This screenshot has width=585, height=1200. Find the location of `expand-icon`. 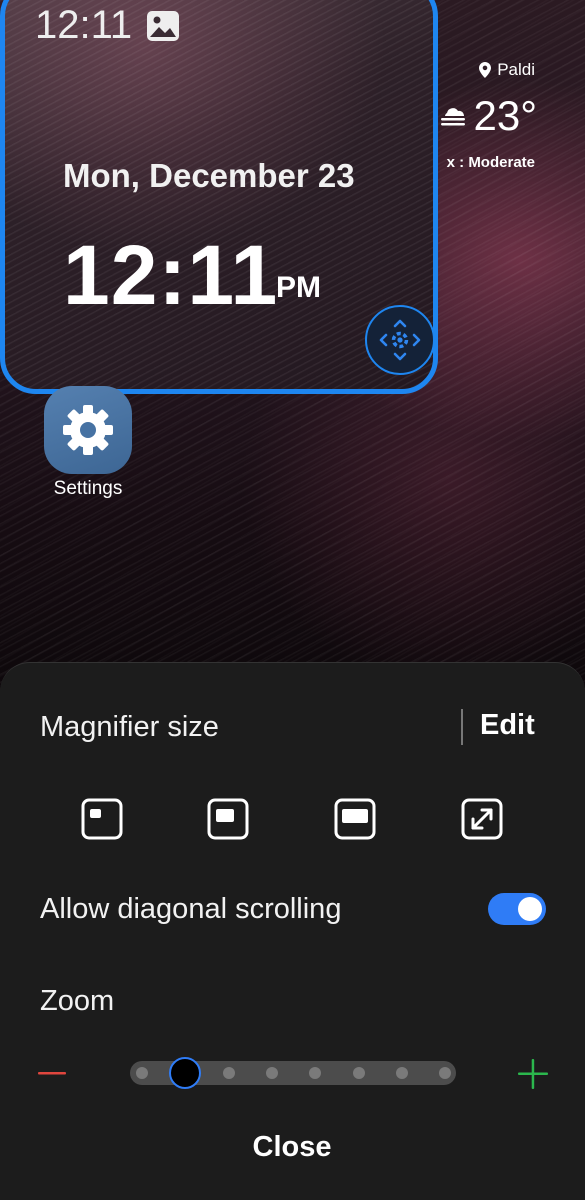

expand-icon is located at coordinates (482, 819).